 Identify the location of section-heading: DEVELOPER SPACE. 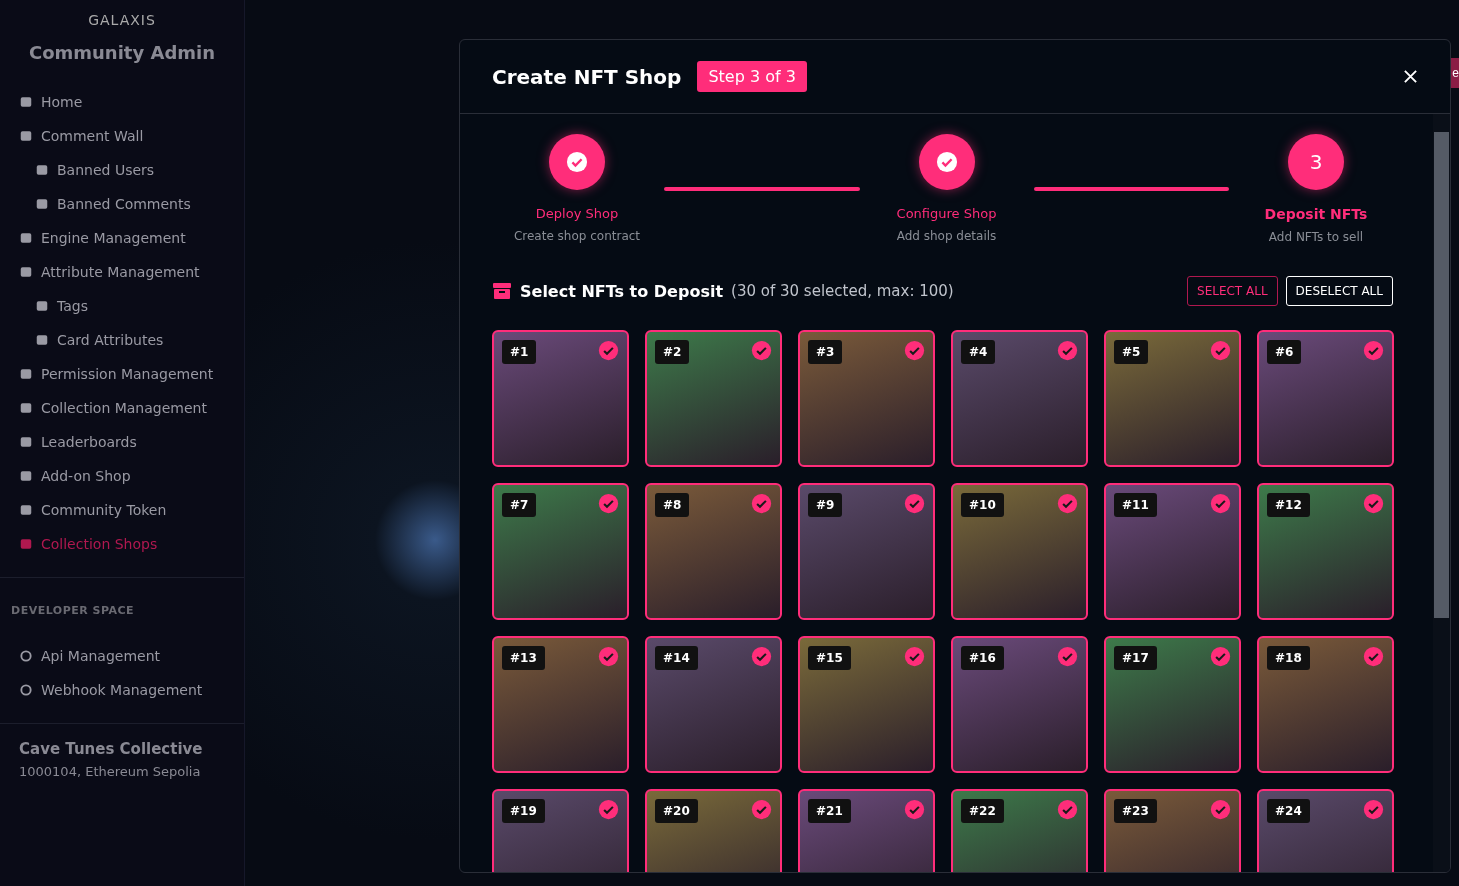
(122, 608).